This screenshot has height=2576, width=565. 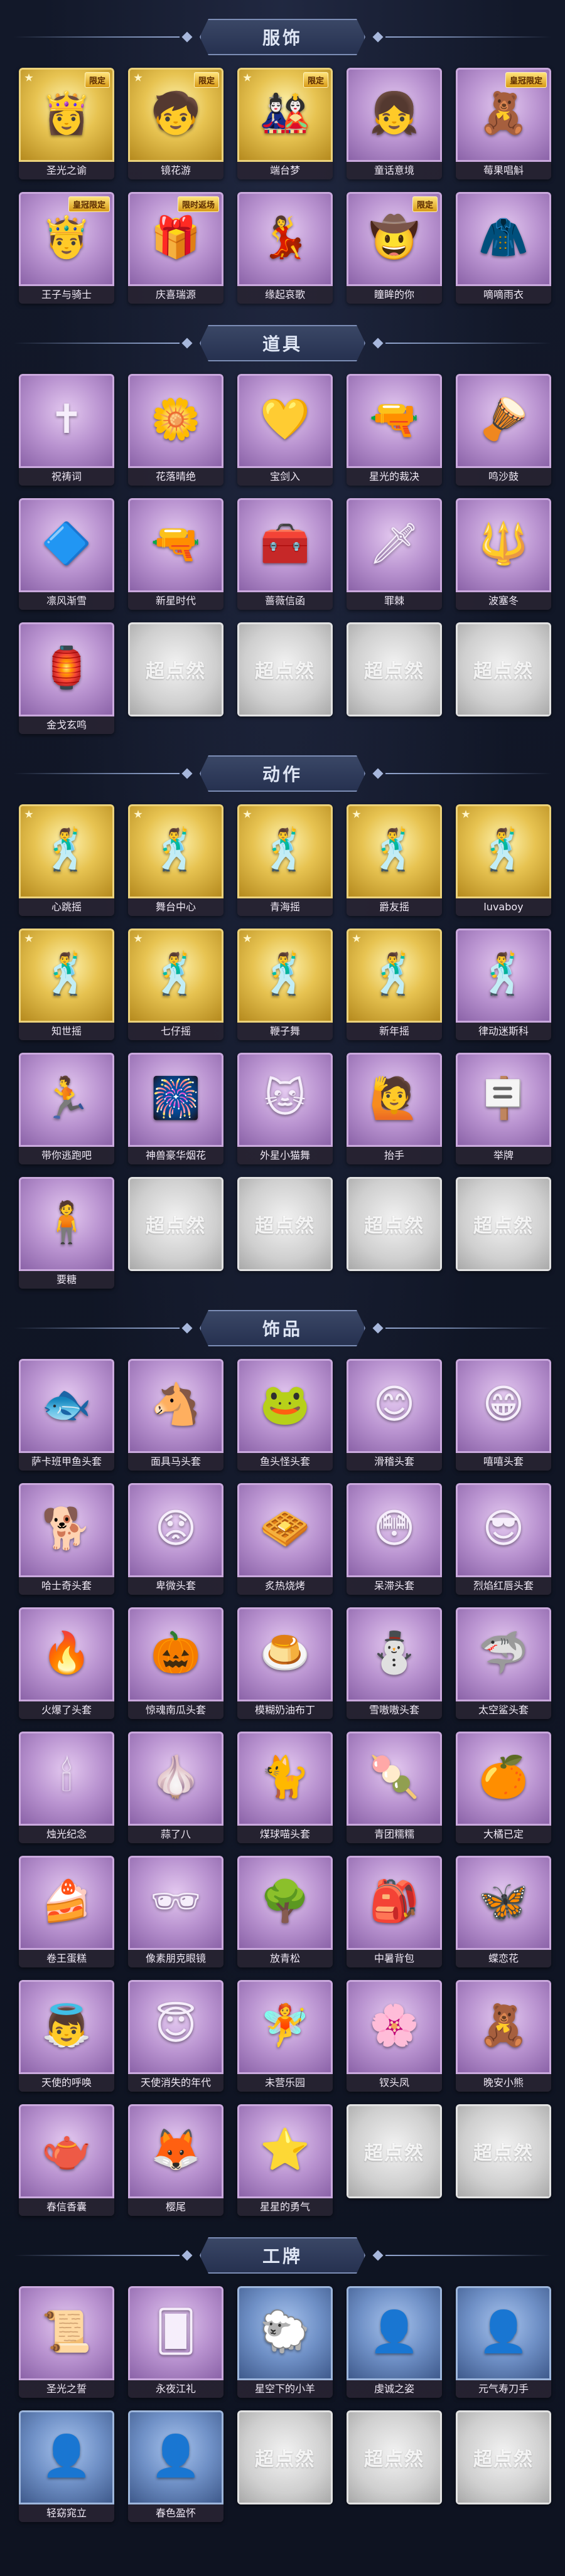 I want to click on item-card: 🔫 星光的裁决, so click(x=394, y=430).